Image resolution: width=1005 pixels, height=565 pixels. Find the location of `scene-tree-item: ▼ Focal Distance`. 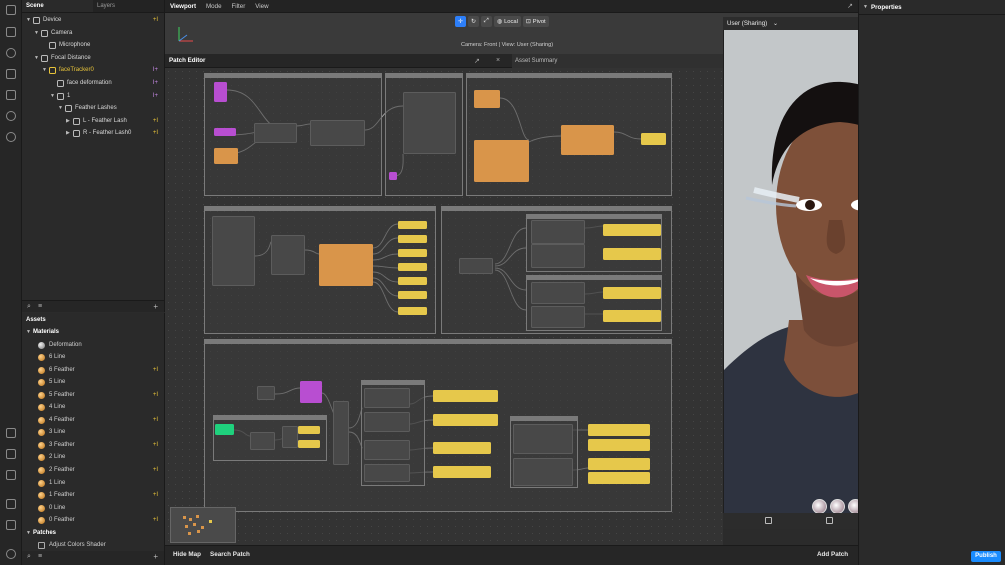

scene-tree-item: ▼ Focal Distance is located at coordinates (93, 58).